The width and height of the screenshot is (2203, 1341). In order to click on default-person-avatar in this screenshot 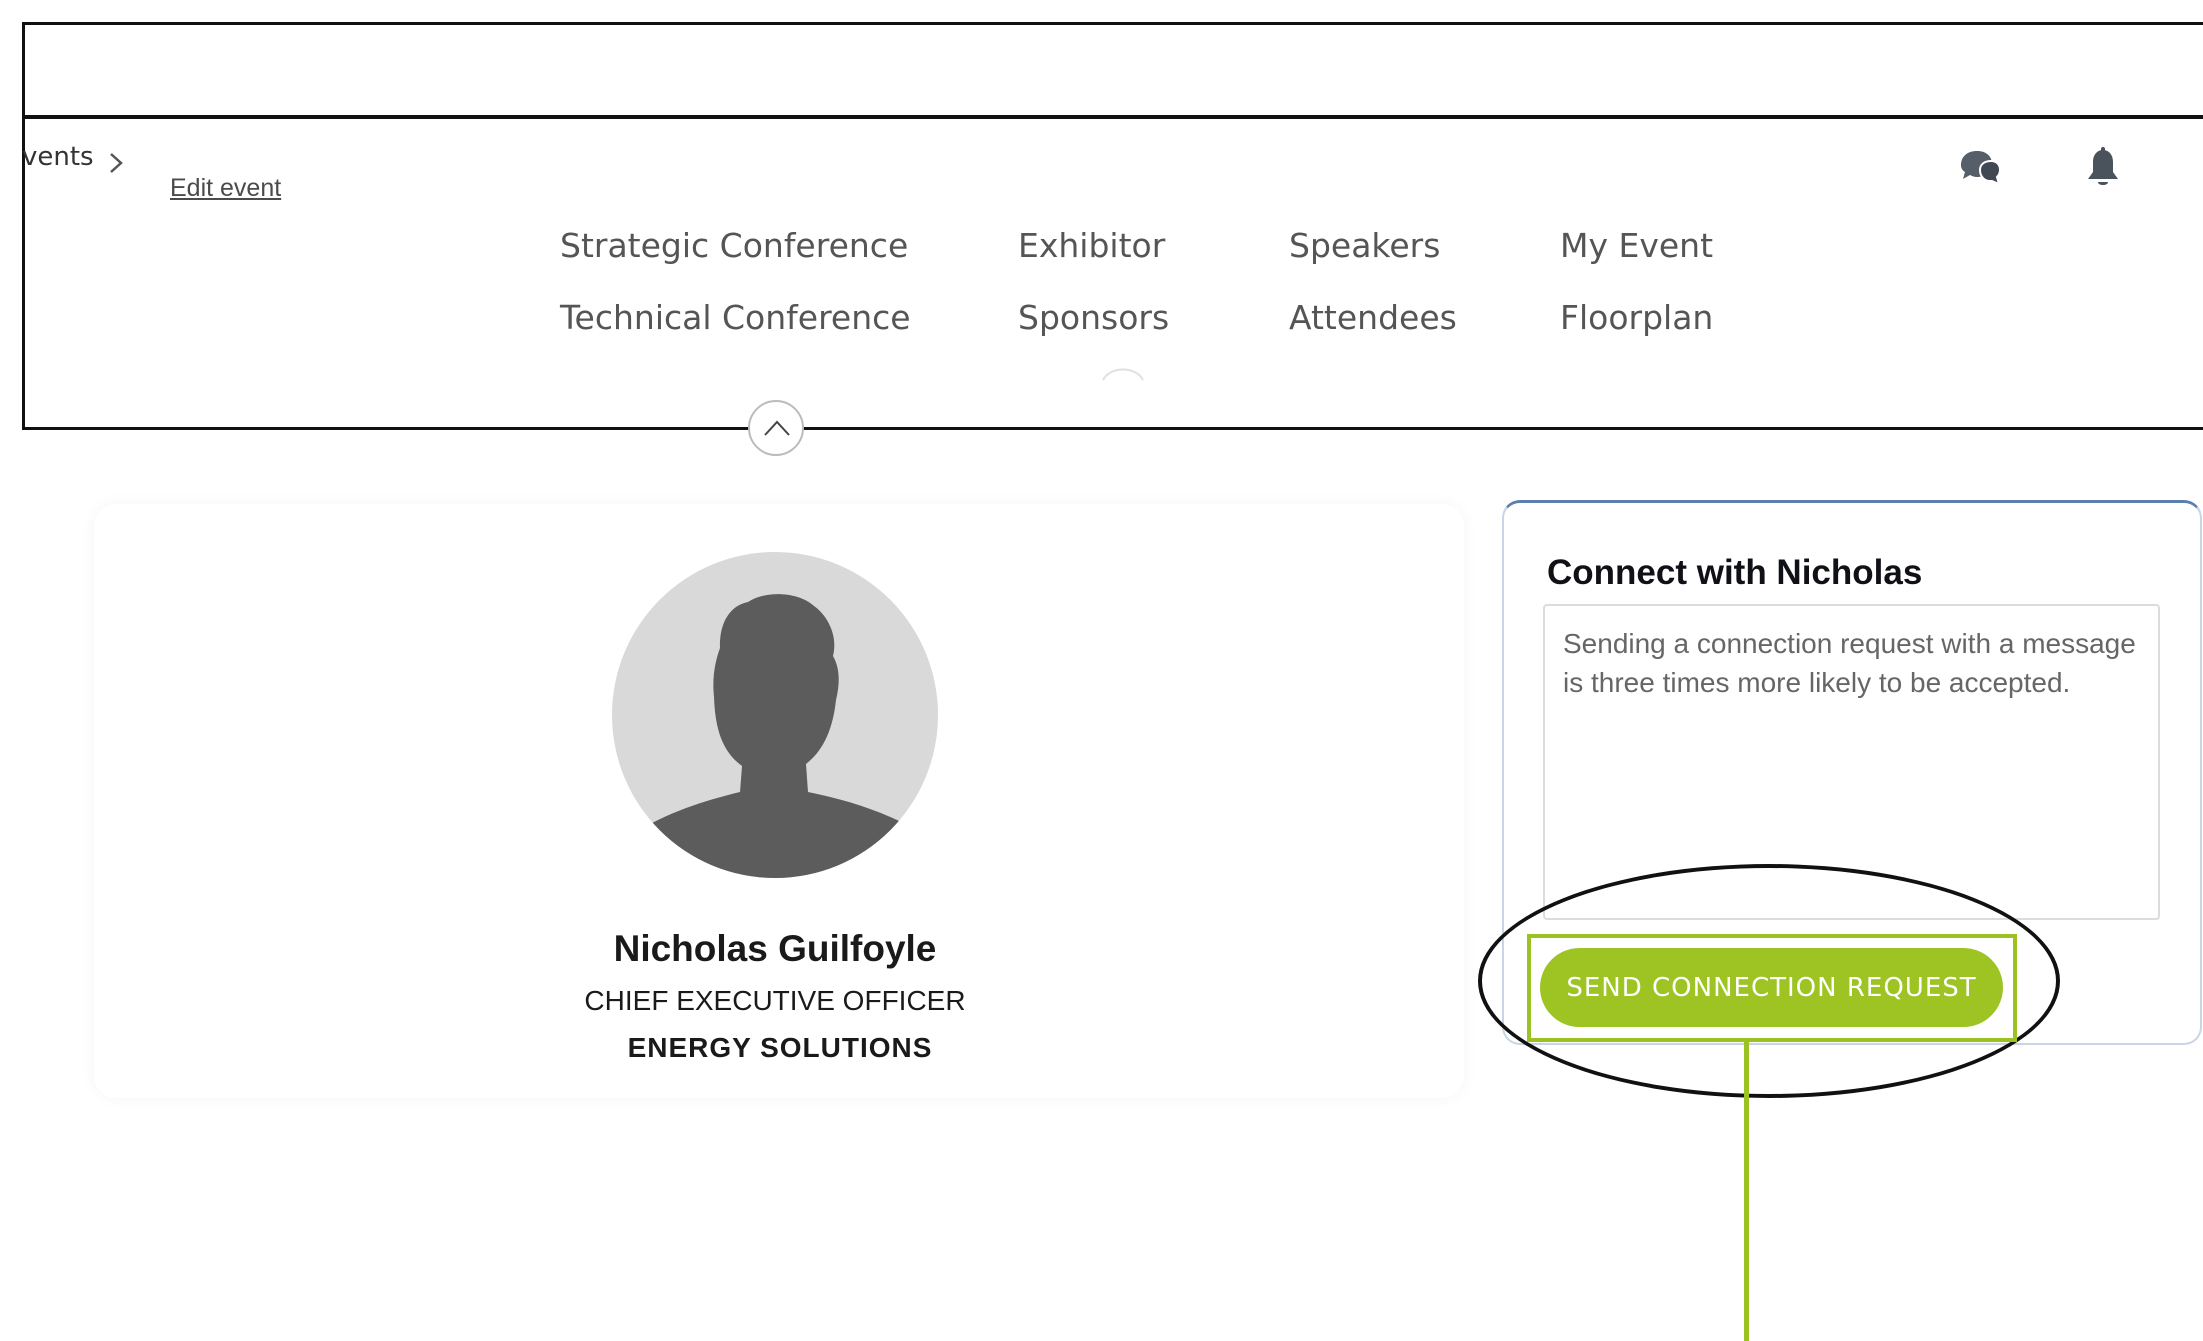, I will do `click(775, 736)`.